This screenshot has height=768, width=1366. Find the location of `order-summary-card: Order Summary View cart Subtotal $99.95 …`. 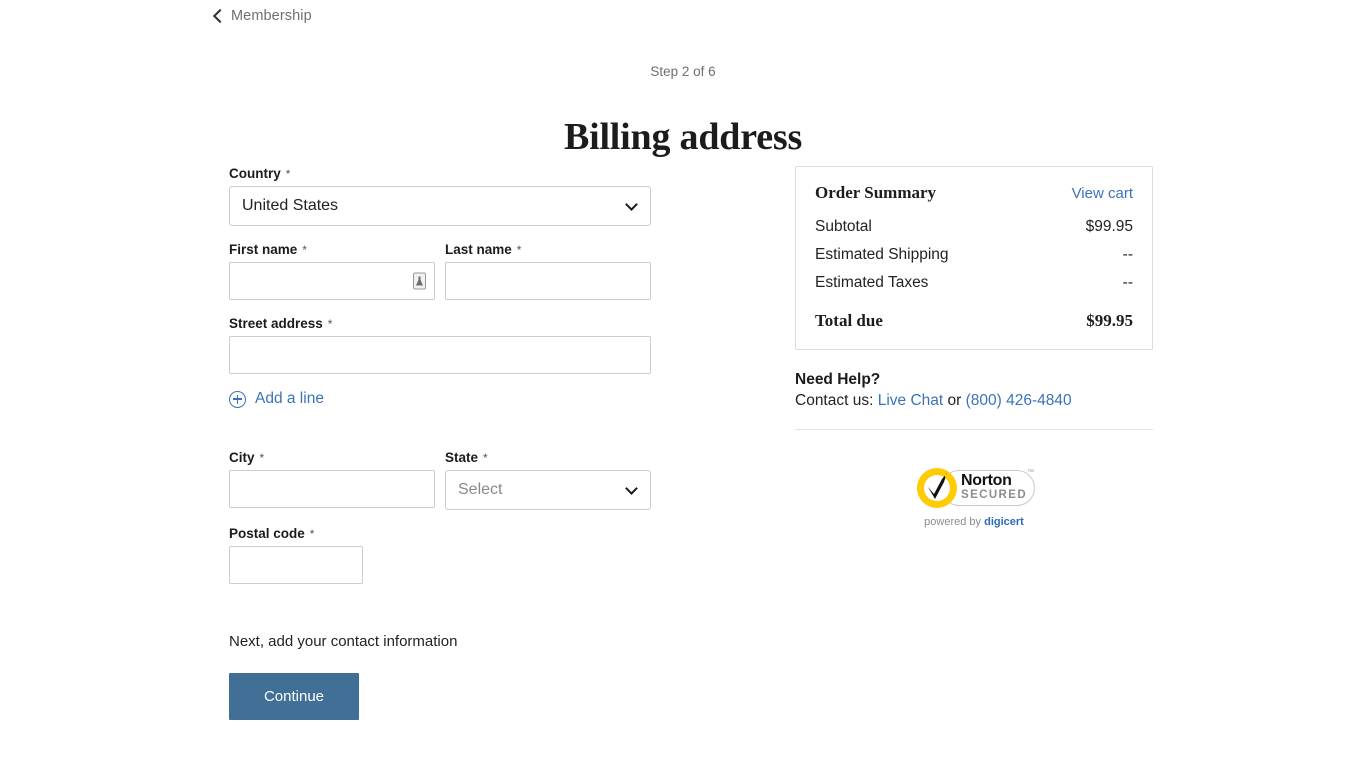

order-summary-card: Order Summary View cart Subtotal $99.95 … is located at coordinates (974, 258).